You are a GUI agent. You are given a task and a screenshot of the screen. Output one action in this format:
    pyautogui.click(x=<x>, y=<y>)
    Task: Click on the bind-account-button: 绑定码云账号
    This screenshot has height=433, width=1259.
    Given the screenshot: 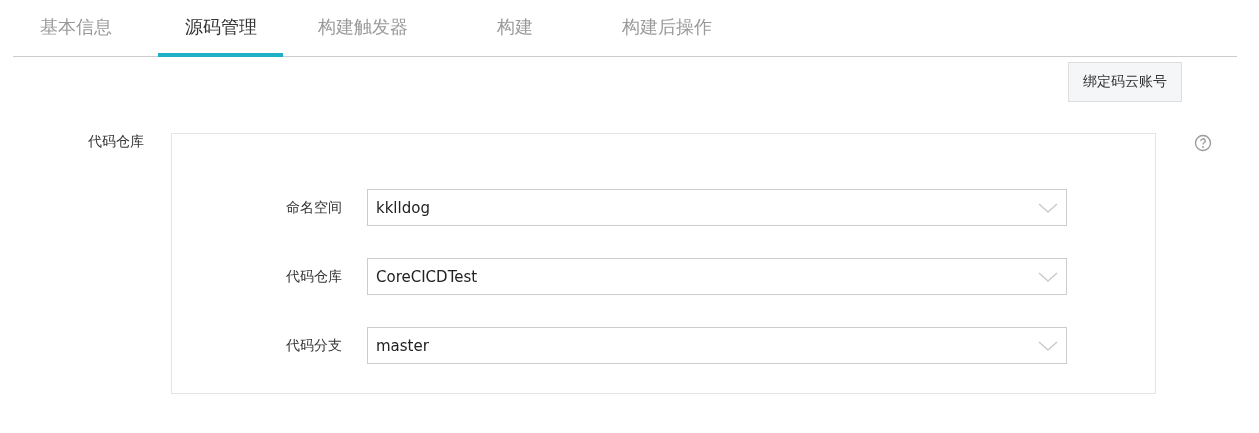 What is the action you would take?
    pyautogui.click(x=1125, y=82)
    